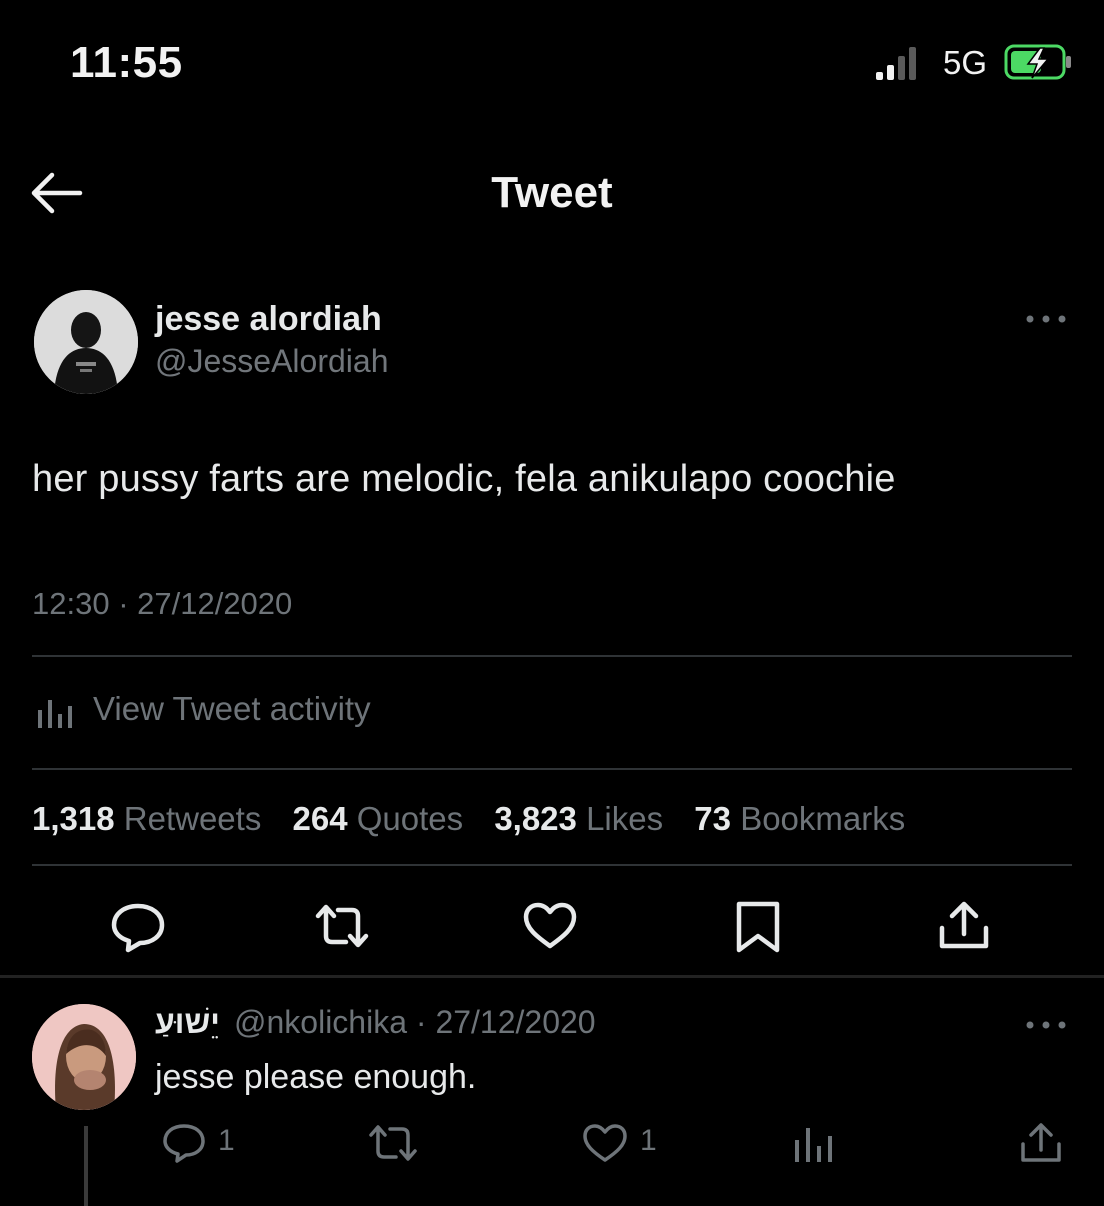  What do you see at coordinates (56, 712) in the screenshot?
I see `analytics-icon` at bounding box center [56, 712].